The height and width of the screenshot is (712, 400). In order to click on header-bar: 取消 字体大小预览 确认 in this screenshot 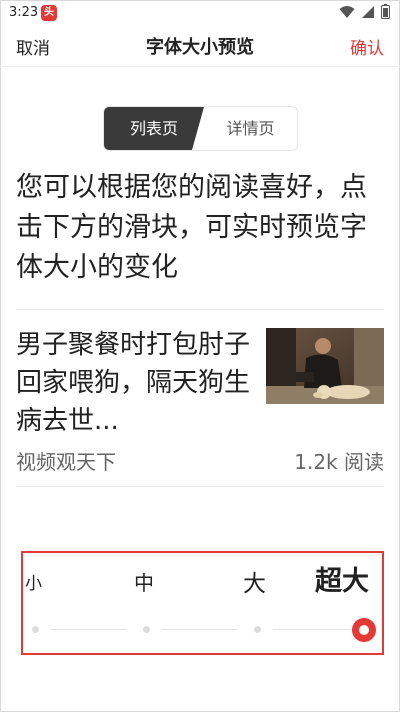, I will do `click(200, 47)`.